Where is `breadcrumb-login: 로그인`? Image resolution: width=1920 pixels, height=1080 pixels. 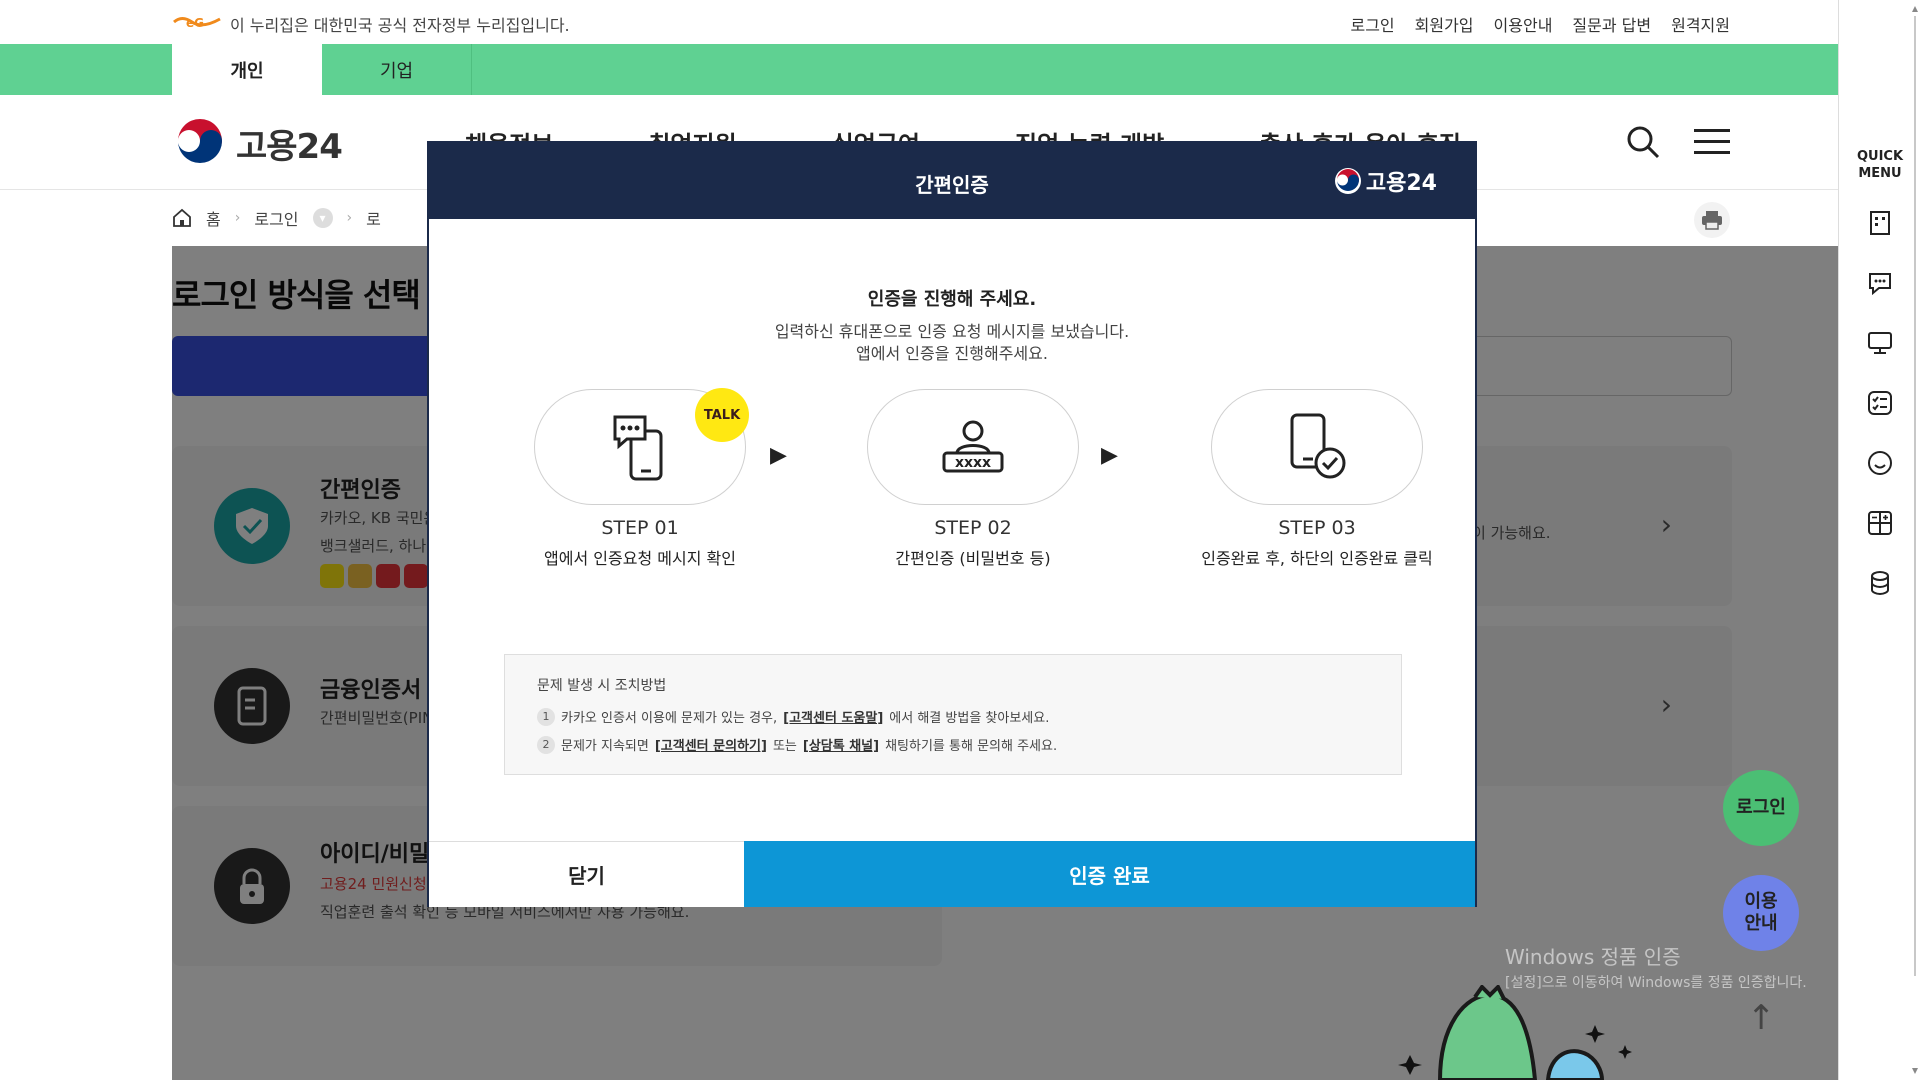 breadcrumb-login: 로그인 is located at coordinates (276, 218).